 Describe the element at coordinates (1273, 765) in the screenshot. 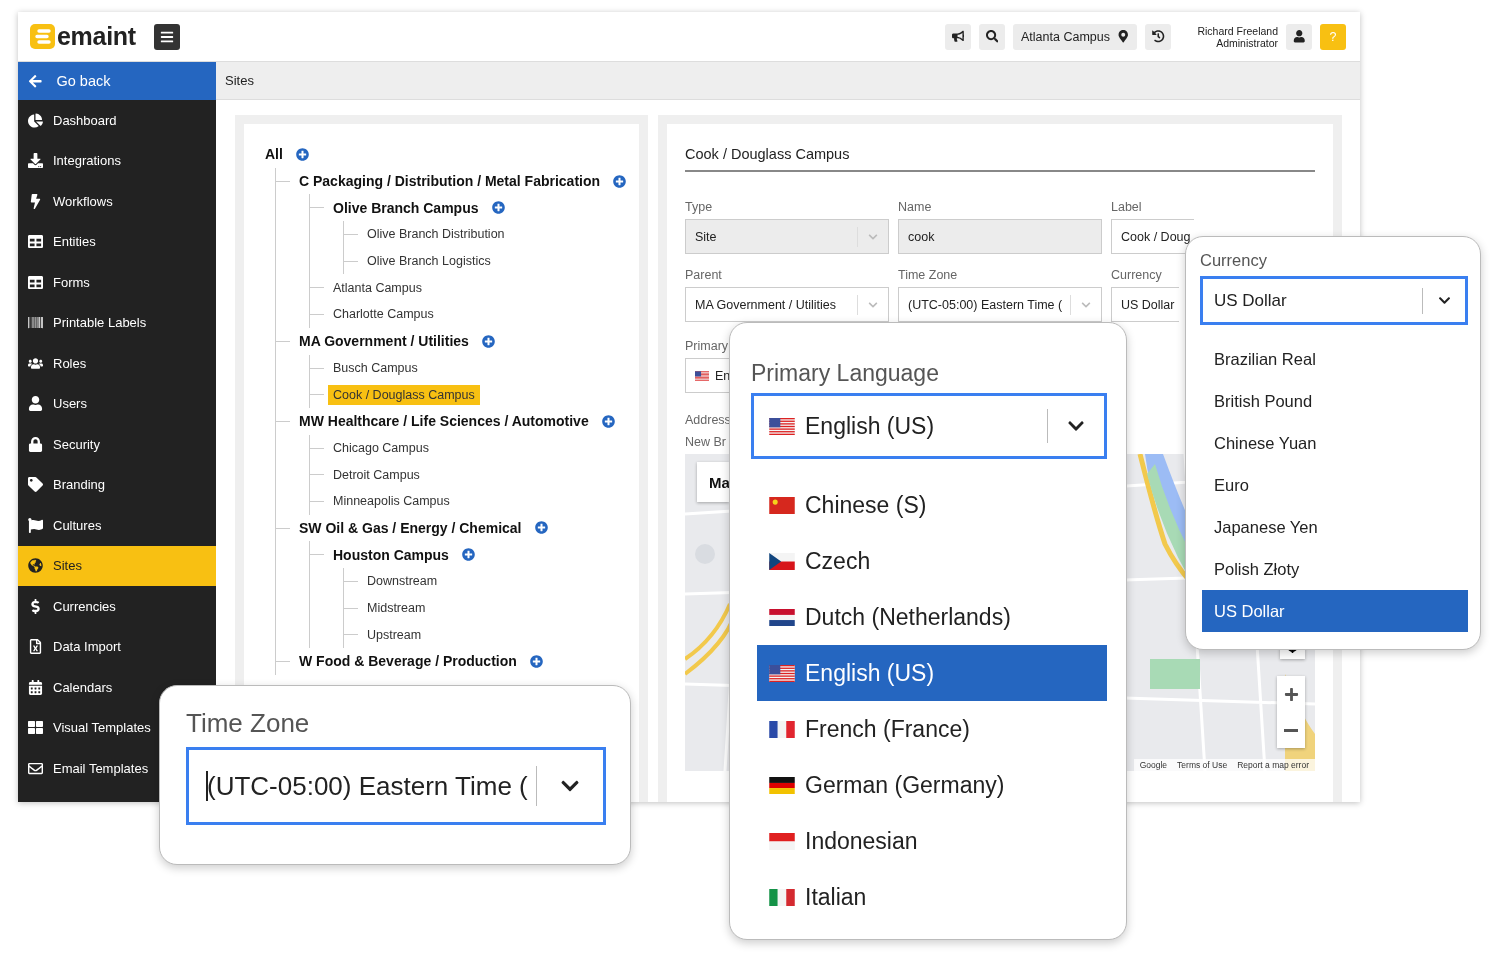

I see `map-attribution-link: Report a map error` at that location.